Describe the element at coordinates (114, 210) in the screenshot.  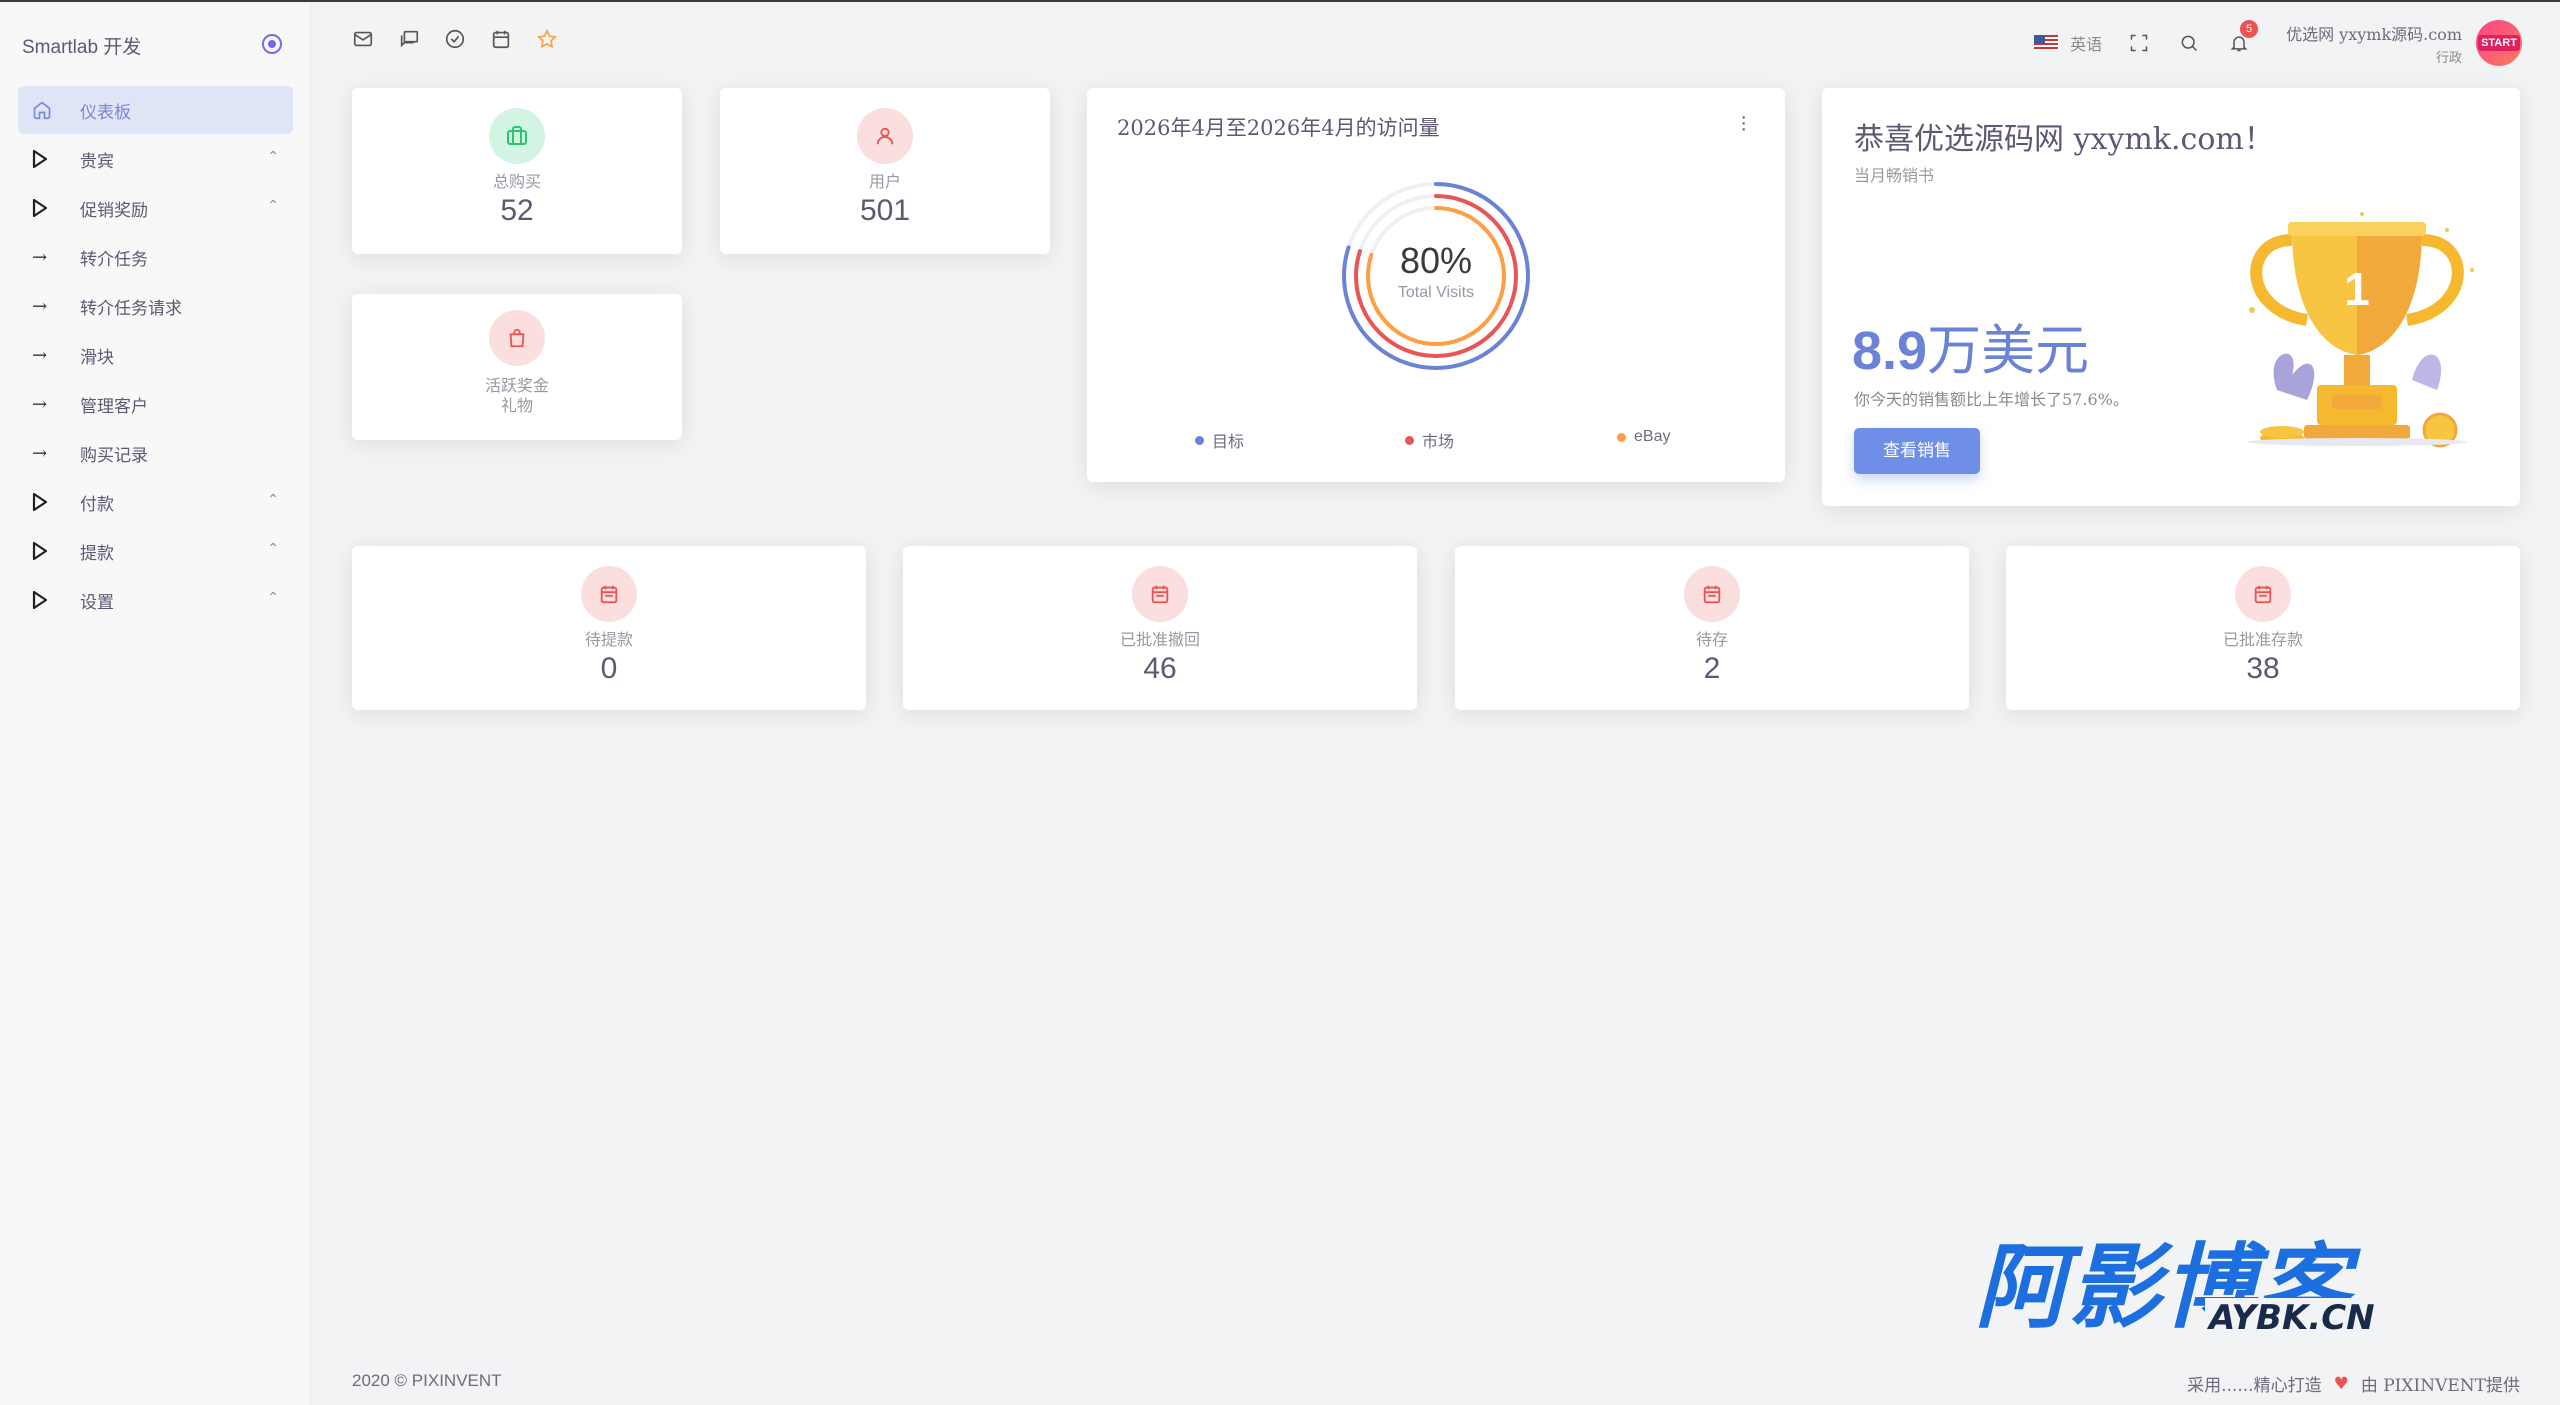
I see `sidebar-item-label: 促销奖励` at that location.